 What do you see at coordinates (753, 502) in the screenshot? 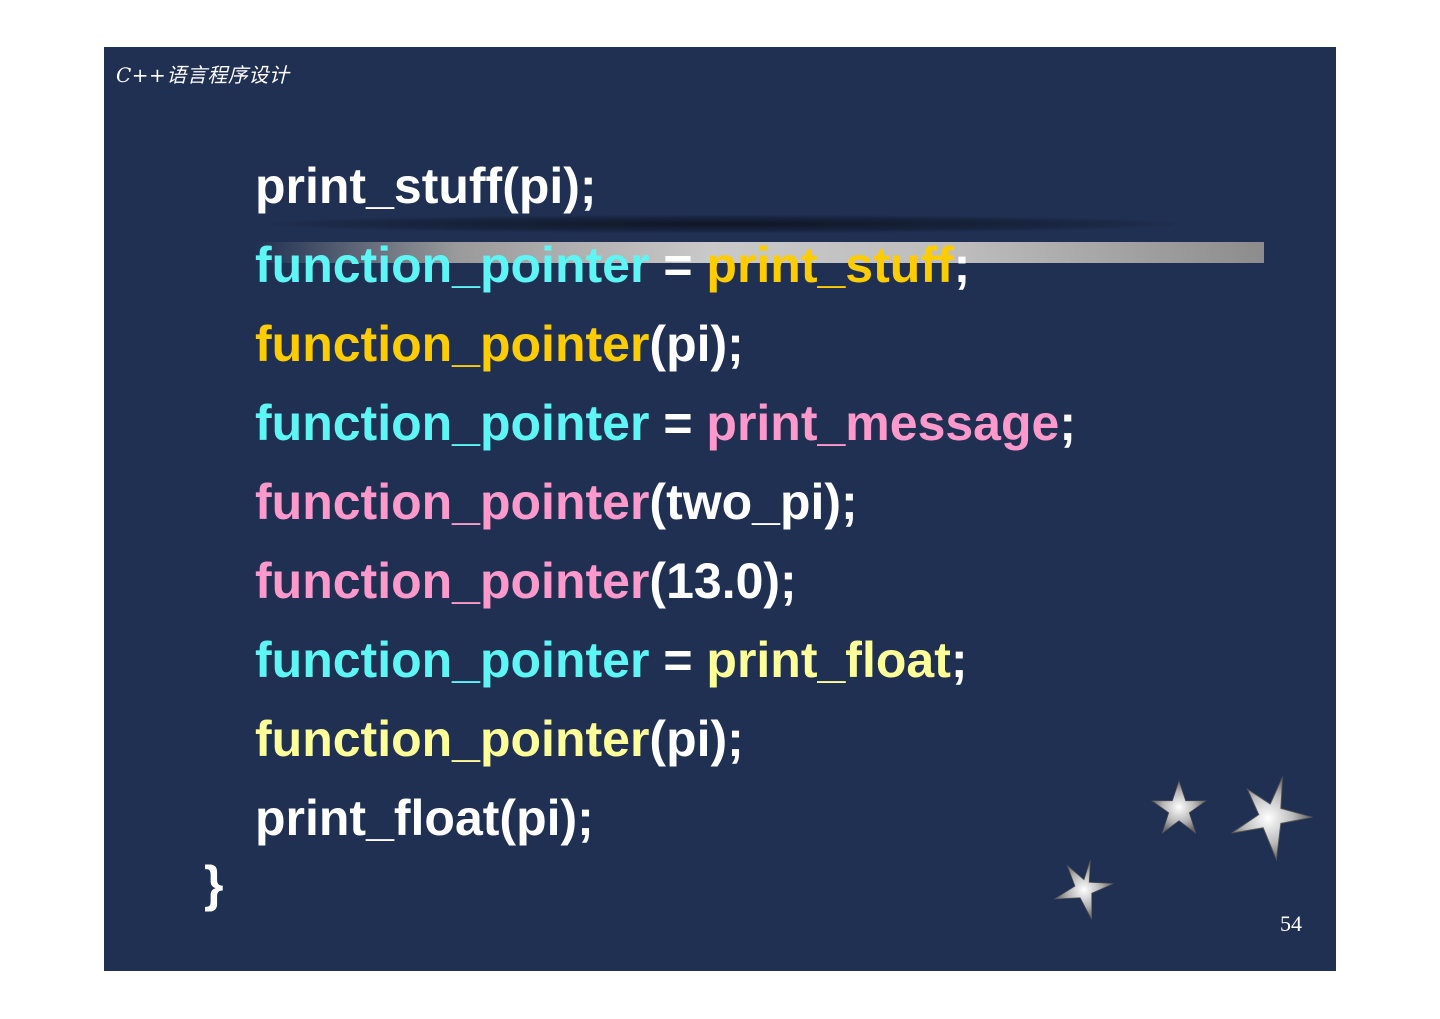
I see `code-token: (two_pi);` at bounding box center [753, 502].